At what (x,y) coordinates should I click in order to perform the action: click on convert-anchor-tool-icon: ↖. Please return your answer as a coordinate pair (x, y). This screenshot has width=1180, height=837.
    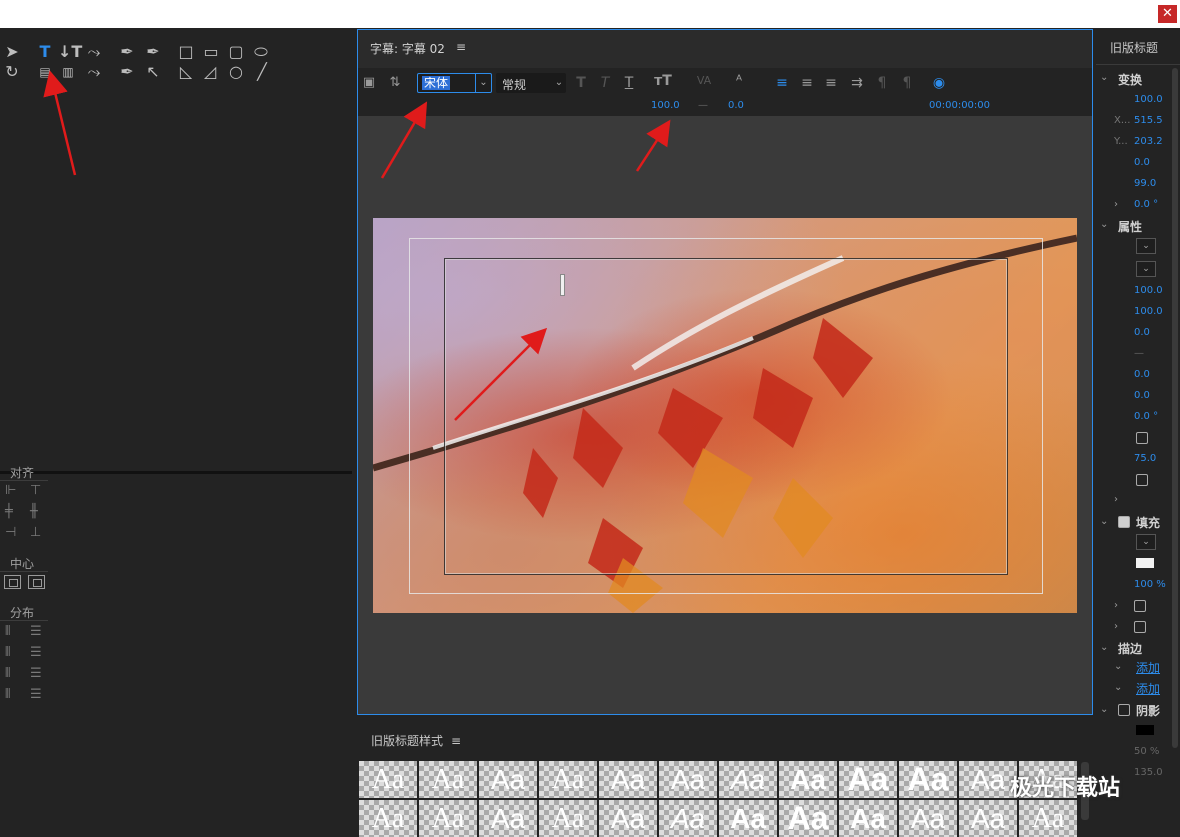
    Looking at the image, I should click on (153, 72).